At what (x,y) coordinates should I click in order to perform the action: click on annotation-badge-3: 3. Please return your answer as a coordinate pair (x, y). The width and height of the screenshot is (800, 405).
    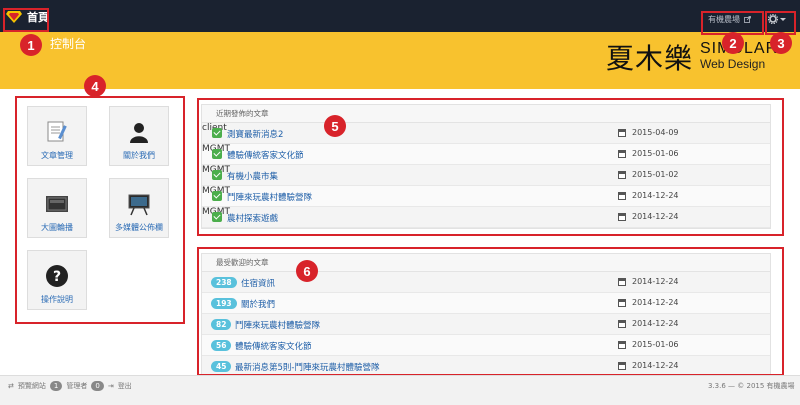
    Looking at the image, I should click on (781, 43).